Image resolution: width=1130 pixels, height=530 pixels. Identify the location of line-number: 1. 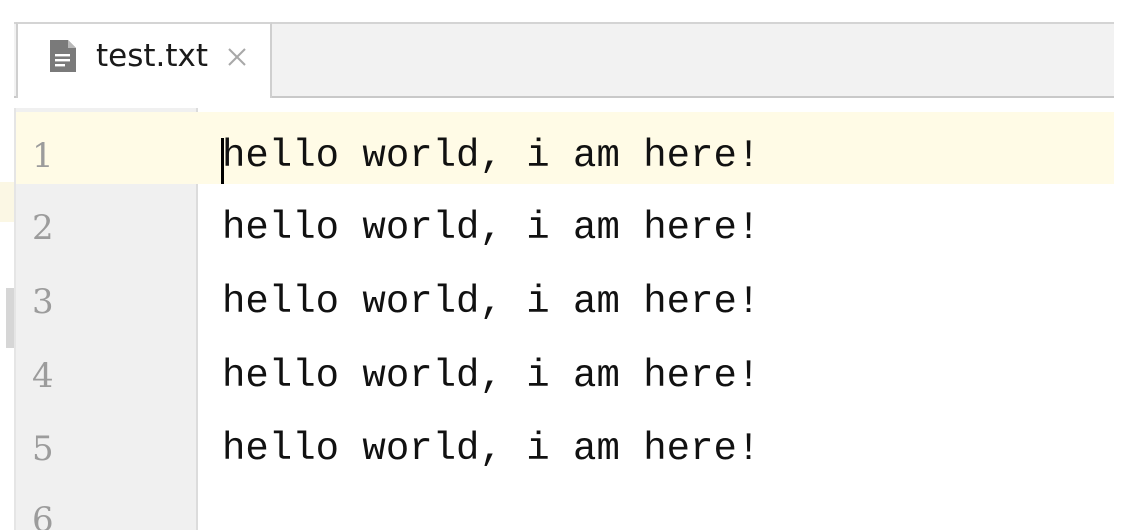
(43, 156).